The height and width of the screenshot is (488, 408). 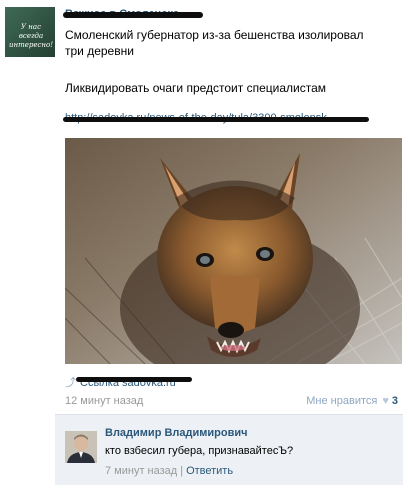 I want to click on commenter-photo, so click(x=81, y=447).